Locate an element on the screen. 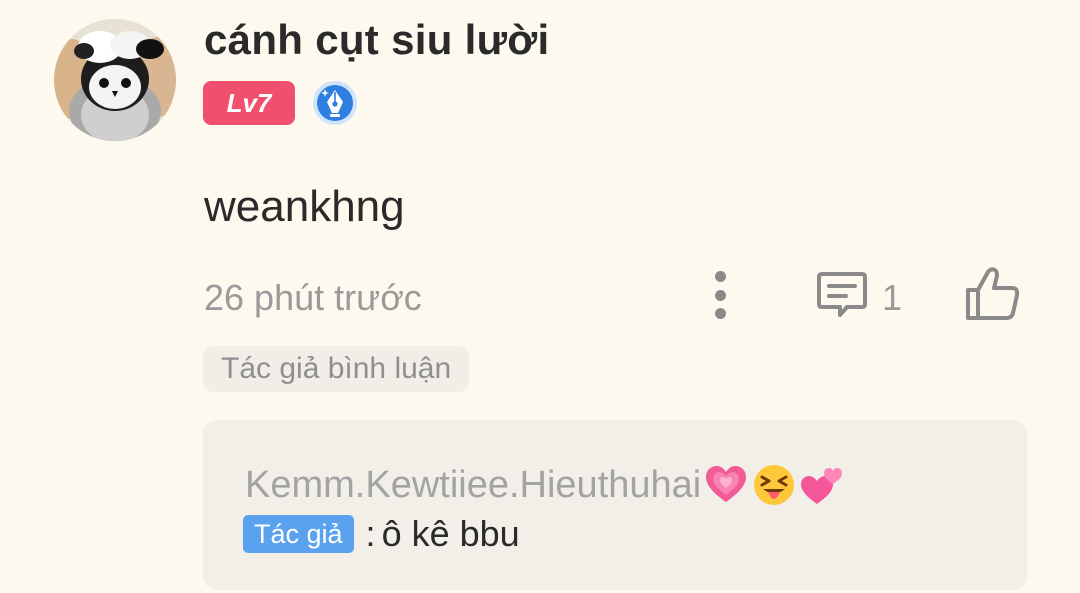  more-options-button is located at coordinates (720, 295).